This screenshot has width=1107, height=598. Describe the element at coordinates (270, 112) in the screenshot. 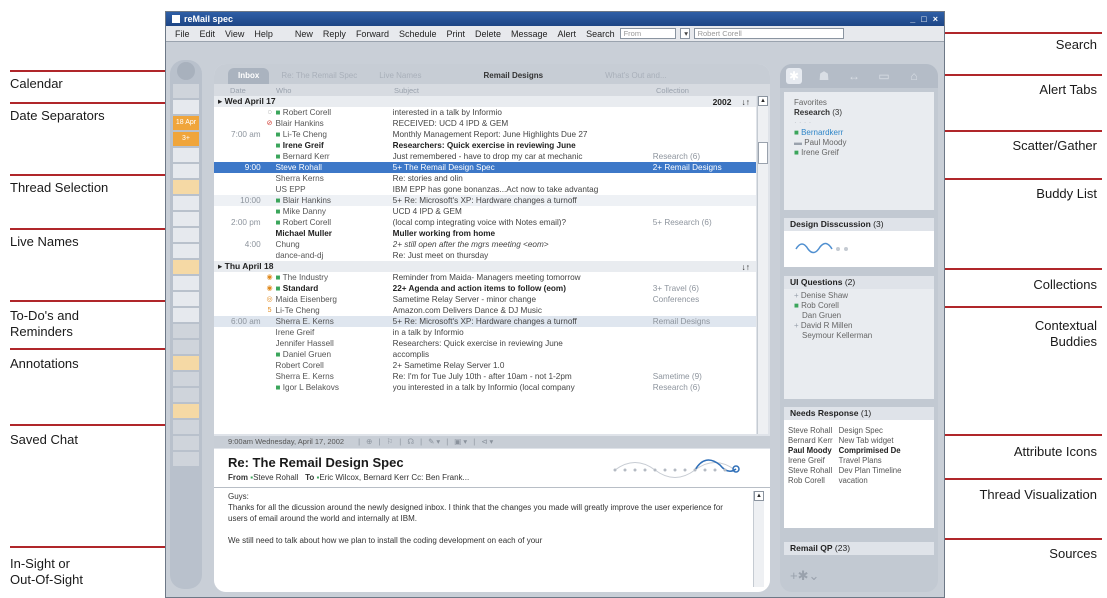

I see `todo-reminder-icon: ◌` at that location.